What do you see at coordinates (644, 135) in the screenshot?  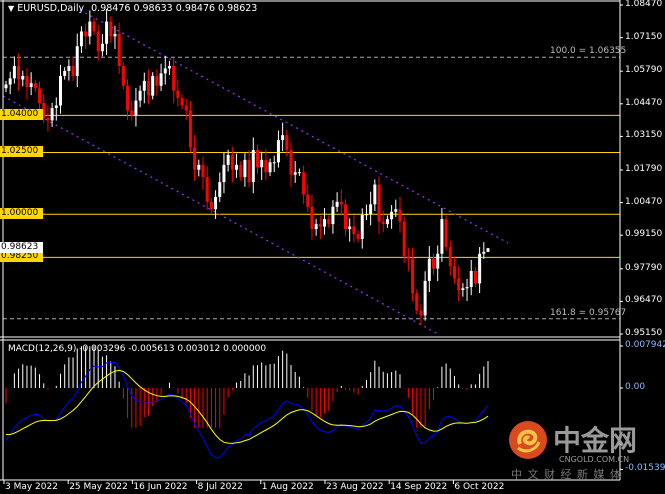 I see `price-tick-label: 1.03150` at bounding box center [644, 135].